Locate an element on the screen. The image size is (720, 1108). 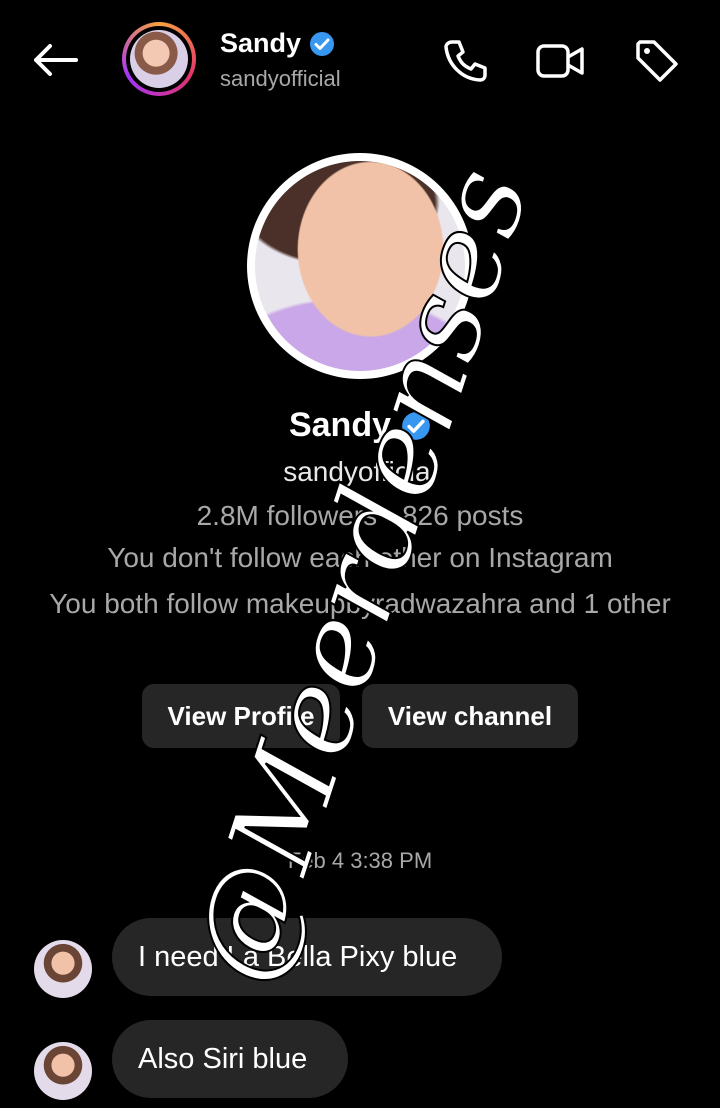
video-camera-icon is located at coordinates (560, 61).